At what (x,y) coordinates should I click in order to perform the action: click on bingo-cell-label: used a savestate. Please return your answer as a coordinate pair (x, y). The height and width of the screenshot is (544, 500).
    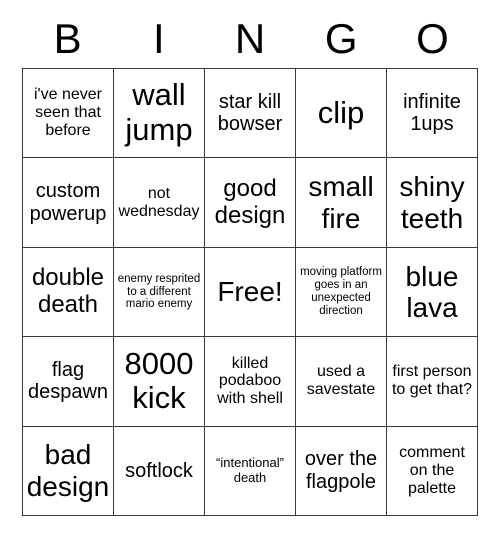
    Looking at the image, I should click on (341, 381).